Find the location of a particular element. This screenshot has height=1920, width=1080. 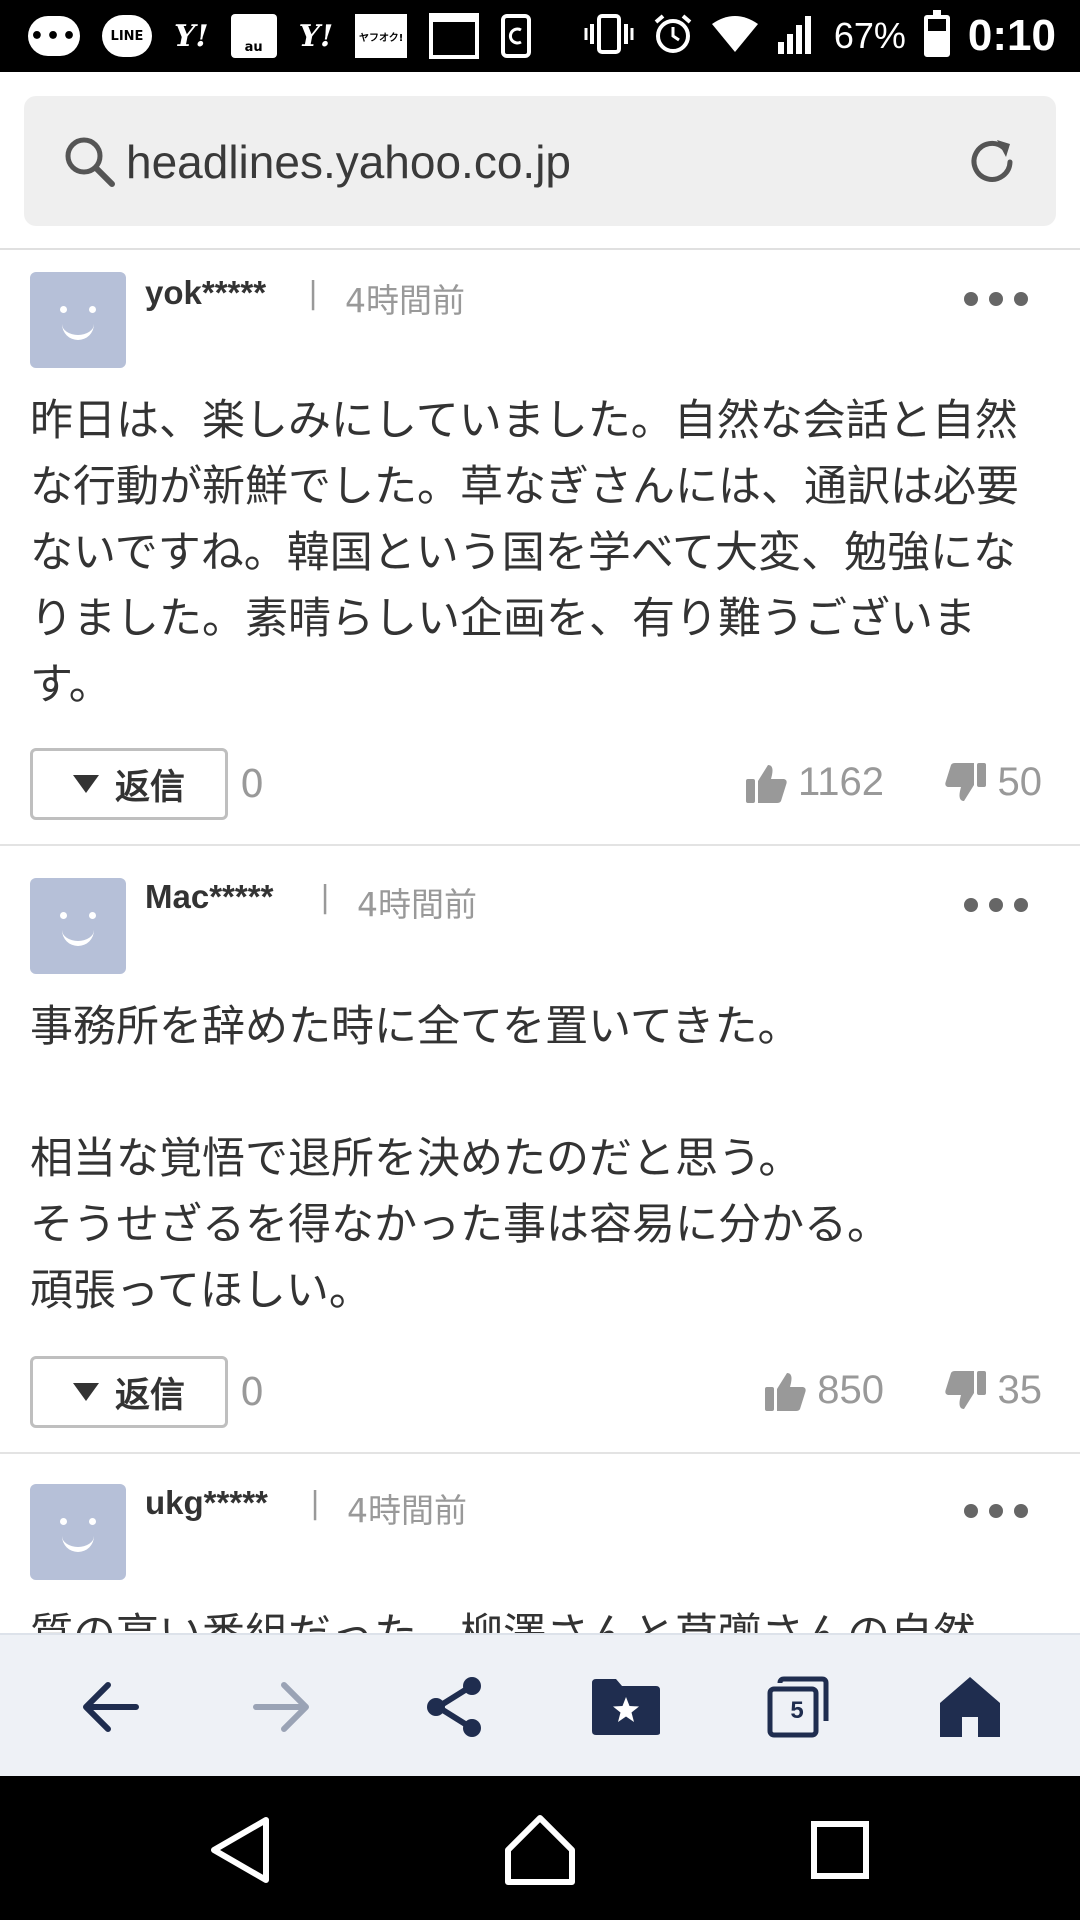

bookmarks-button is located at coordinates (626, 1707).